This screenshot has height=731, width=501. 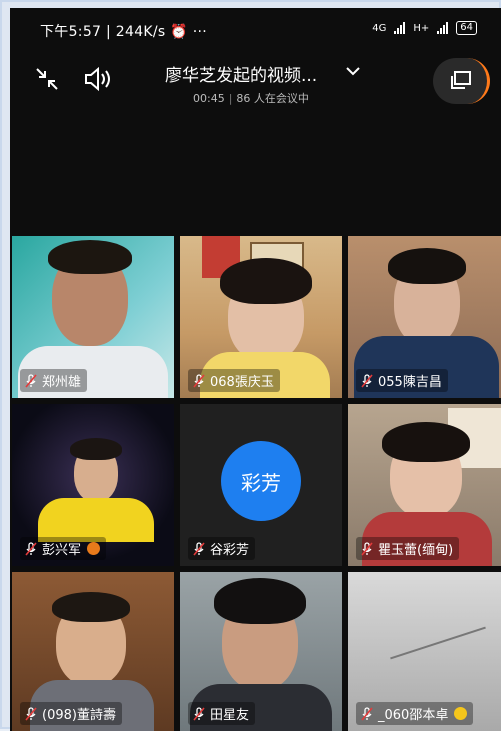 I want to click on video-tile: 田星友, so click(x=261, y=651).